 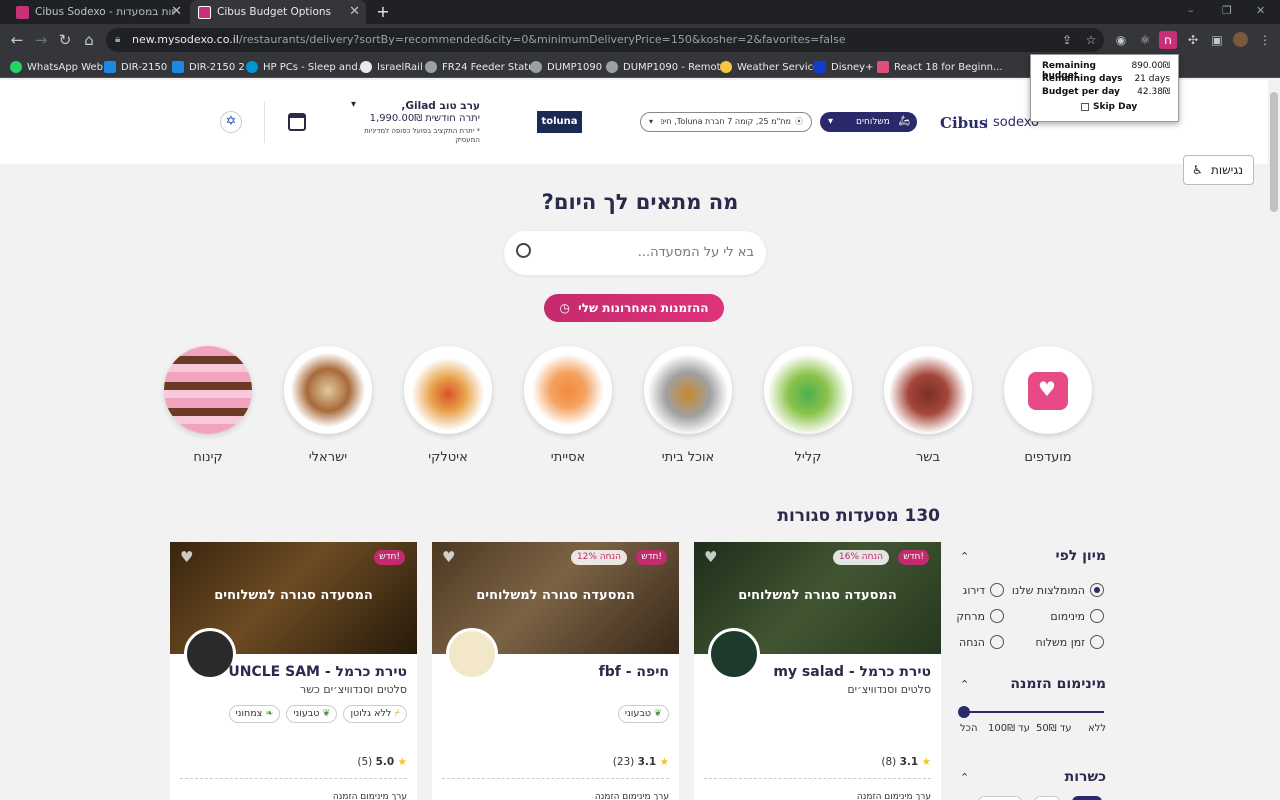 I want to click on sort-option-distance: מרחק, so click(x=980, y=616).